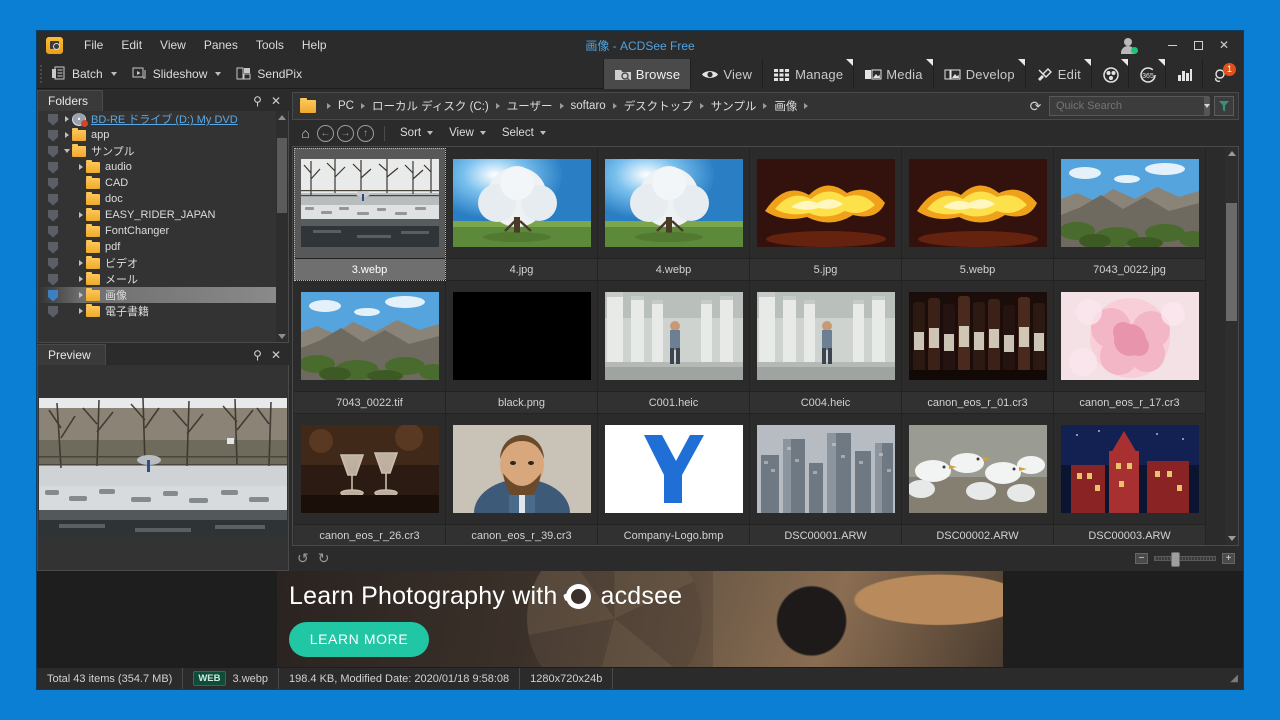 This screenshot has height=720, width=1280. I want to click on zoom-slider-handle, so click(1175, 559).